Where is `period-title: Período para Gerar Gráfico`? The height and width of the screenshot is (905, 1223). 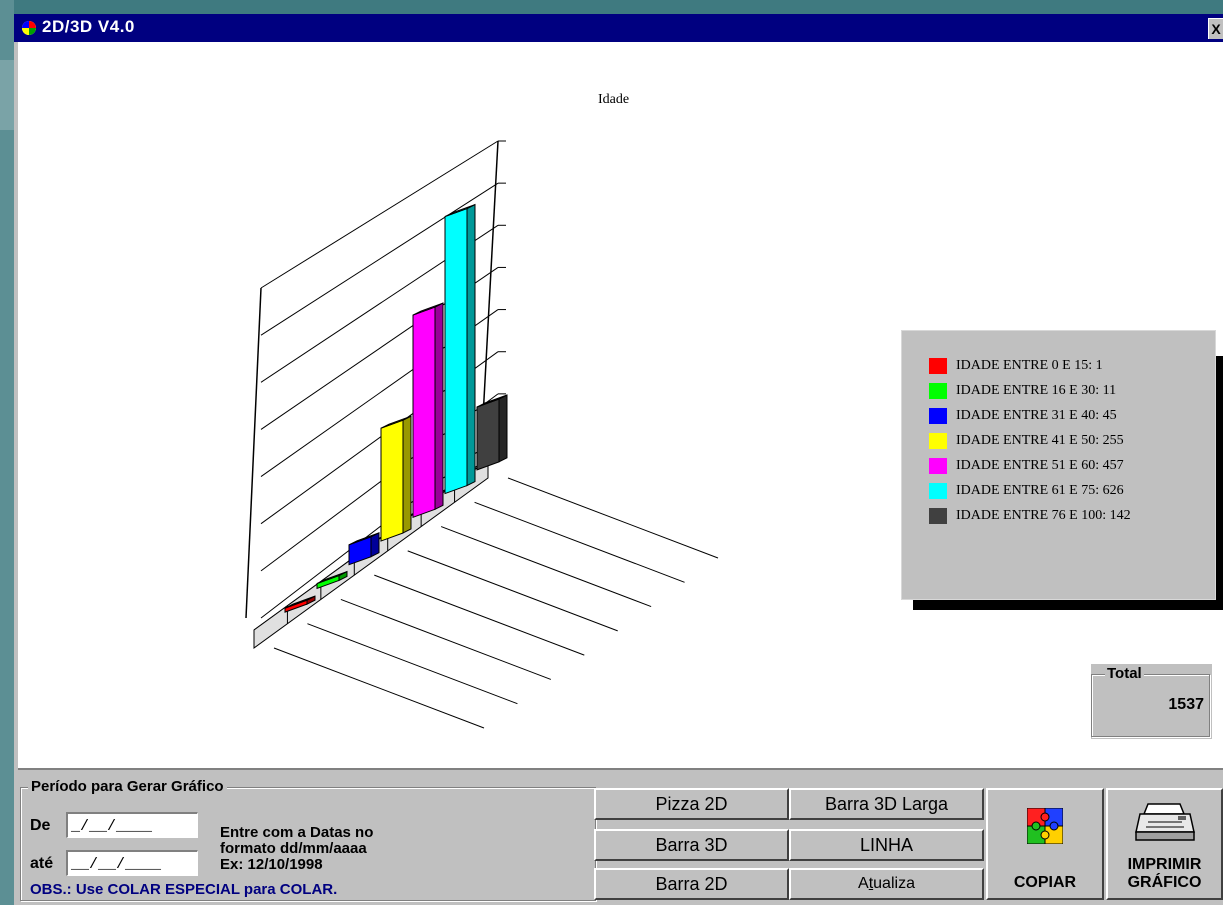 period-title: Período para Gerar Gráfico is located at coordinates (127, 786).